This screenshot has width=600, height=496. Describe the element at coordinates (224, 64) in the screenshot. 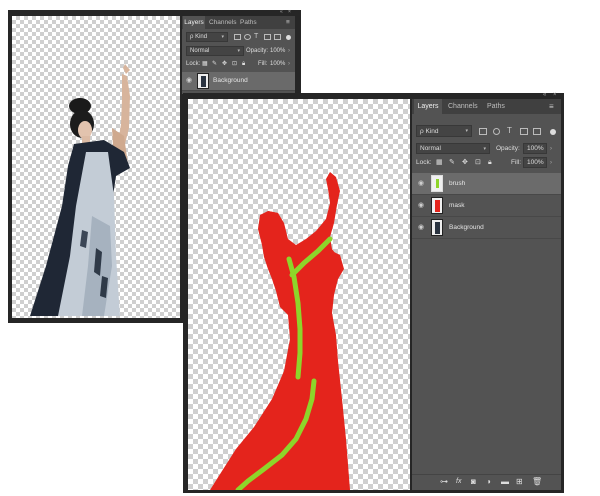

I see `back-lock-move-icon: ✥` at that location.